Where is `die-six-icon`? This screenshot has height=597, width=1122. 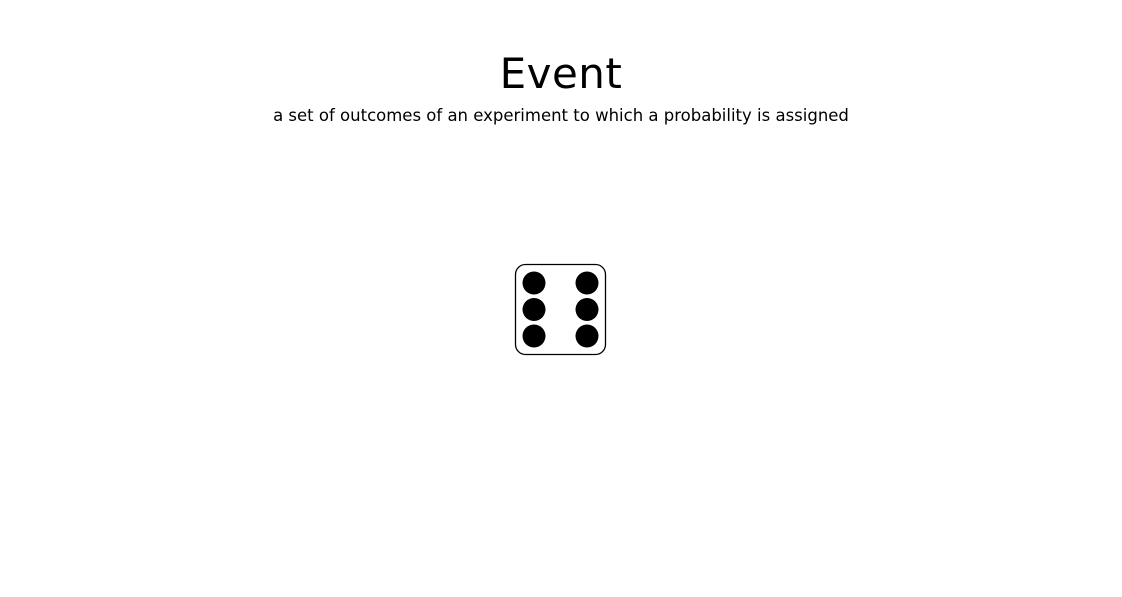
die-six-icon is located at coordinates (560, 309).